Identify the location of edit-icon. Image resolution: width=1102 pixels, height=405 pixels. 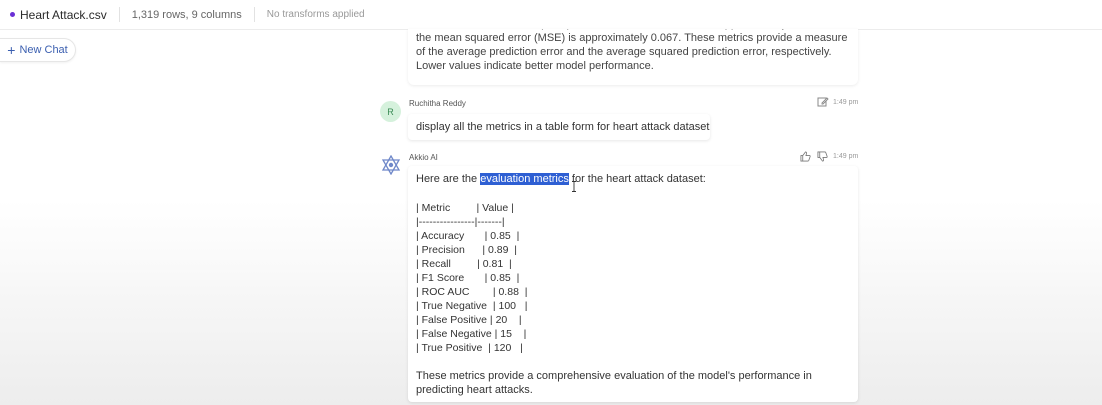
(823, 102).